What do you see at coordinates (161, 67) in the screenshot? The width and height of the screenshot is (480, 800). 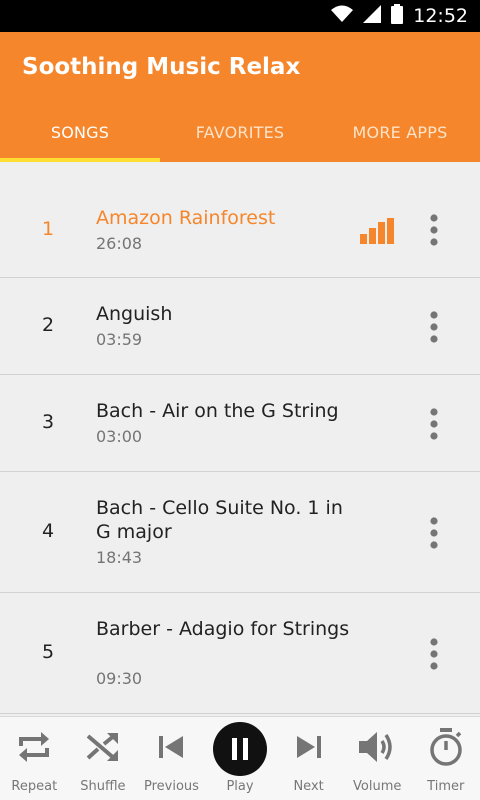 I see `app-title: Soothing Music Relax` at bounding box center [161, 67].